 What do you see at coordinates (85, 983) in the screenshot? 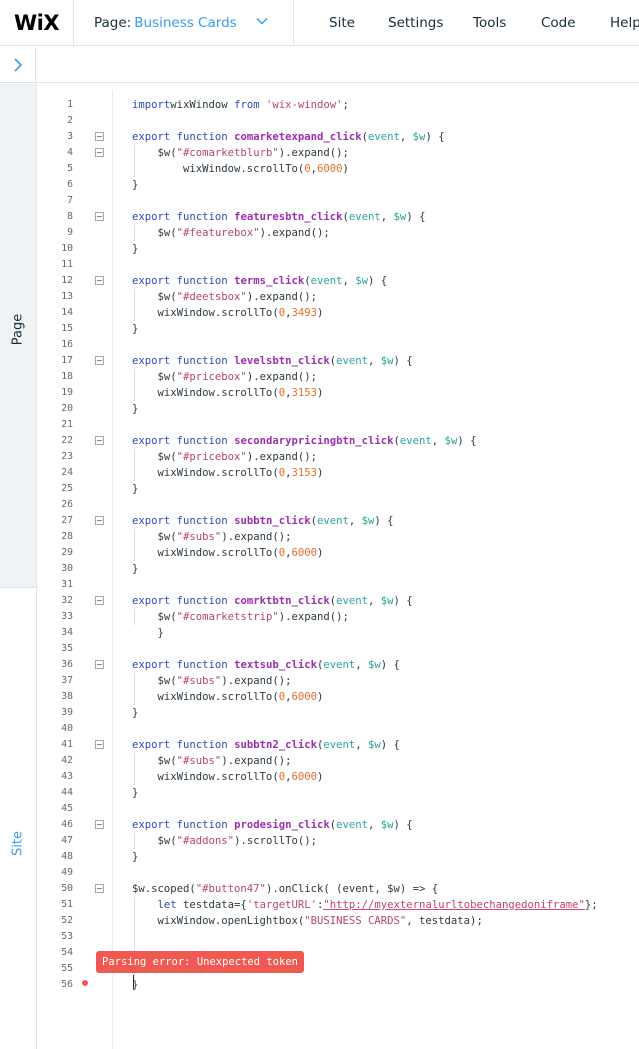
I see `error-marker-icon` at bounding box center [85, 983].